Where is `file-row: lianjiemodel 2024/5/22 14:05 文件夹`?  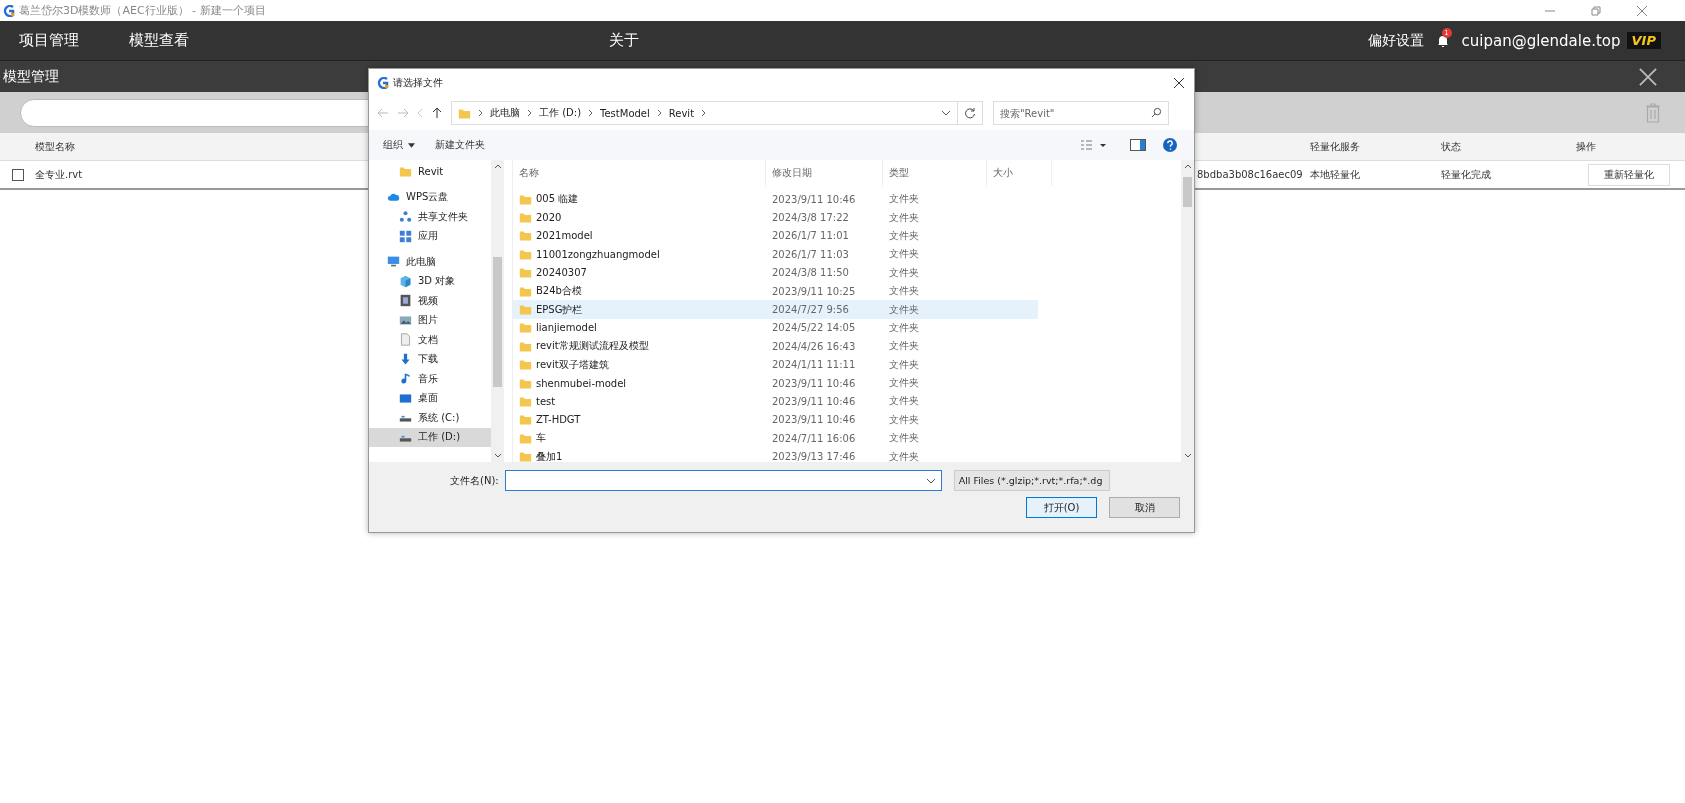
file-row: lianjiemodel 2024/5/22 14:05 文件夹 is located at coordinates (775, 328).